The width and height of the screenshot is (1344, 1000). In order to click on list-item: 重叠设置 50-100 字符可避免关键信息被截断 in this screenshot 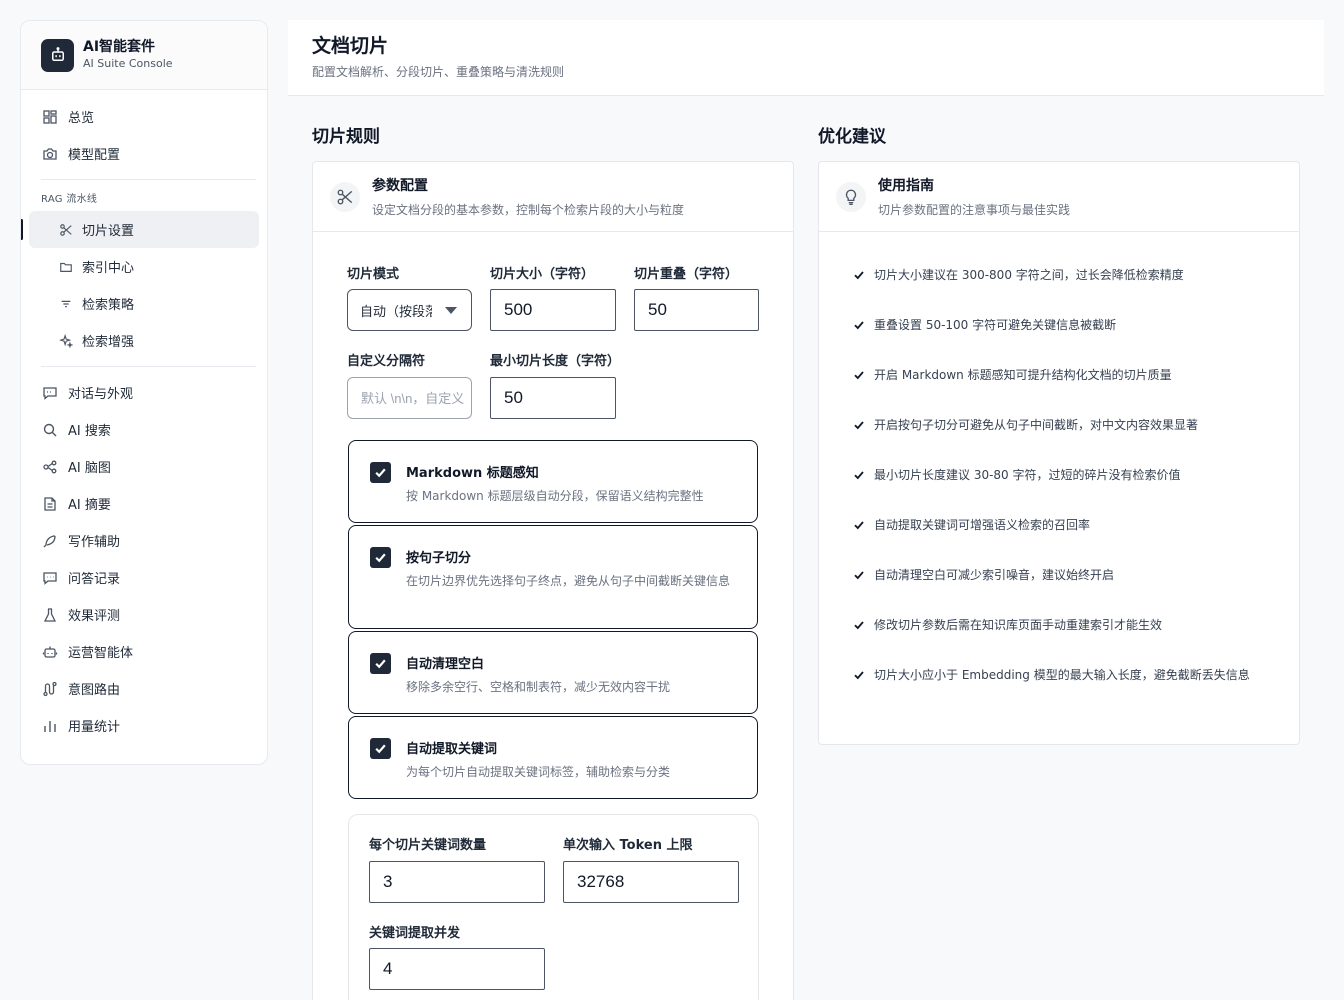, I will do `click(1063, 325)`.